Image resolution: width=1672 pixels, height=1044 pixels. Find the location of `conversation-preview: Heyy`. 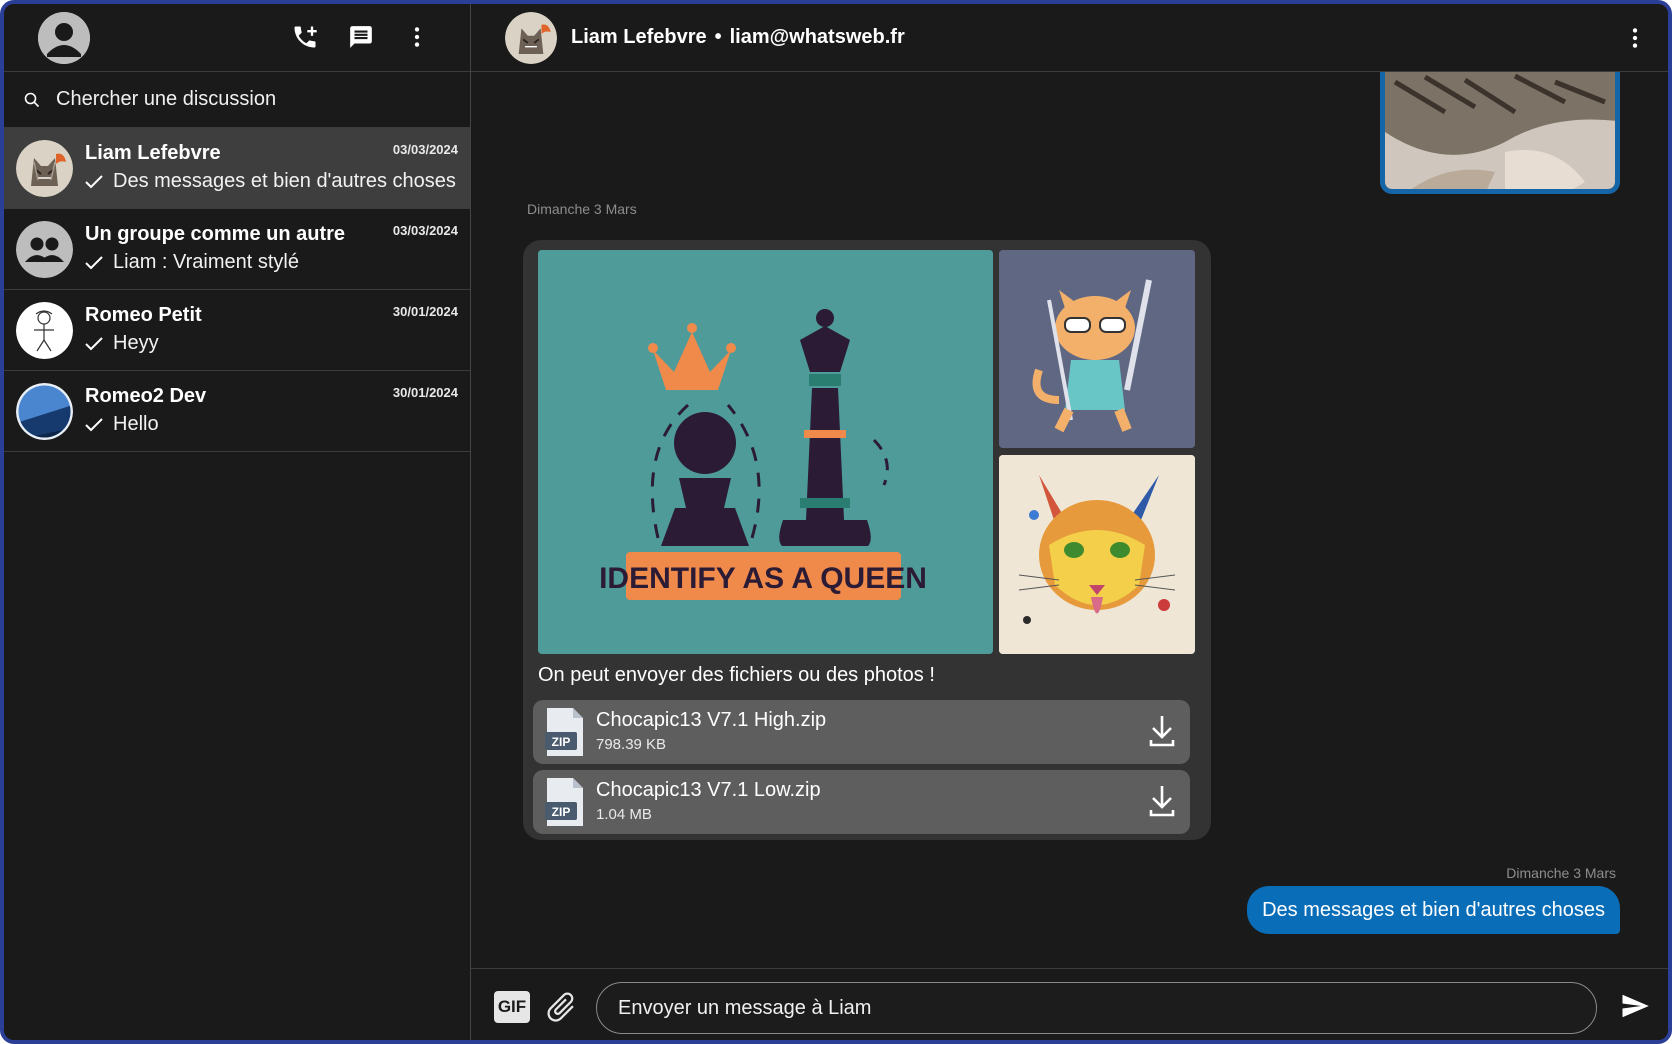

conversation-preview: Heyy is located at coordinates (271, 343).